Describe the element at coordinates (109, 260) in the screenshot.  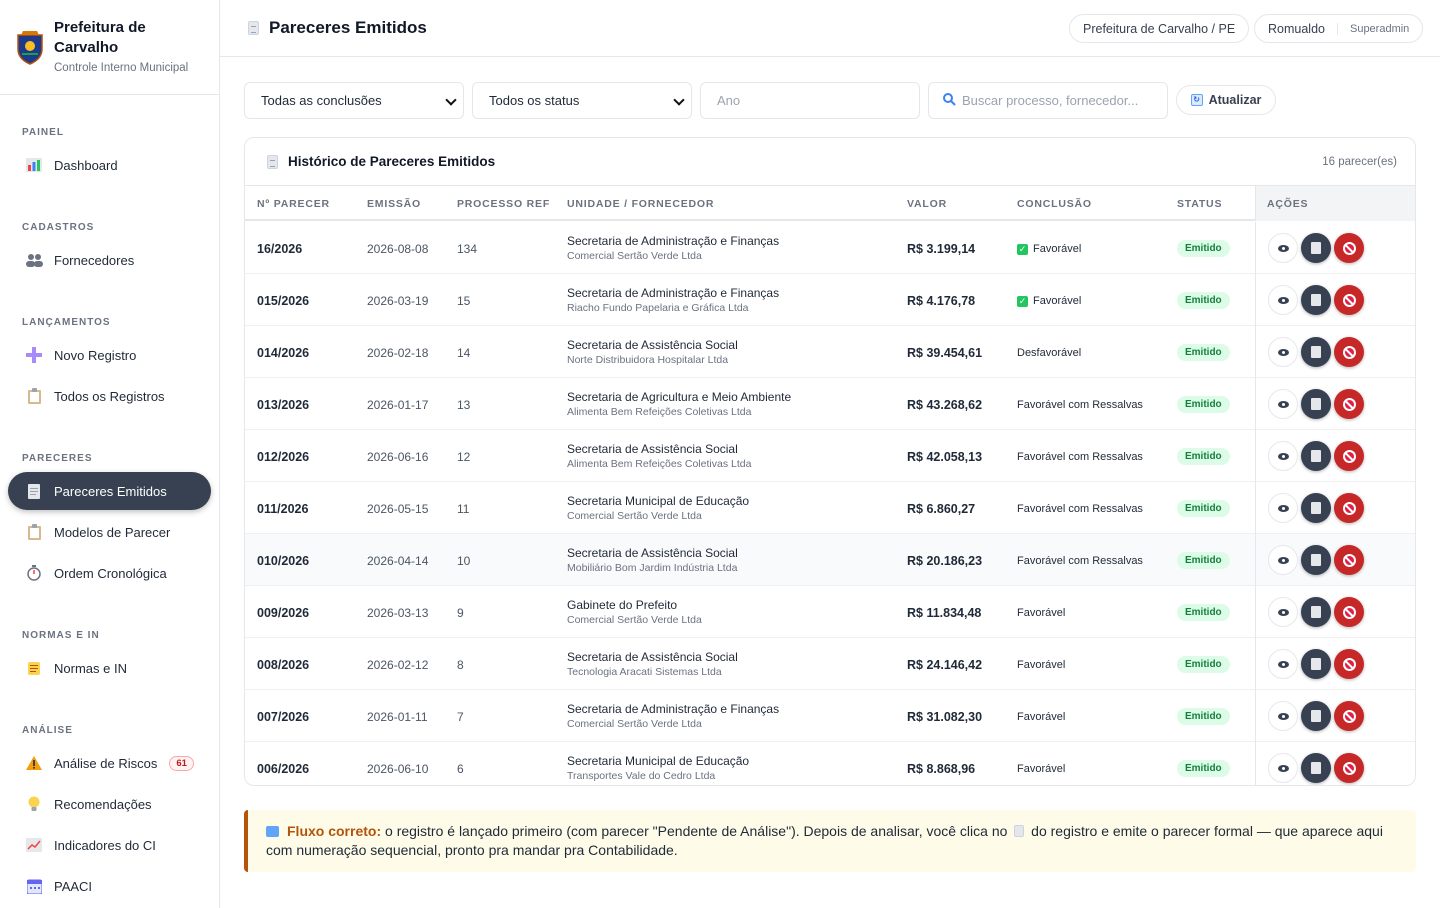
I see `sidebar-item-fornecedores: Fornecedores` at that location.